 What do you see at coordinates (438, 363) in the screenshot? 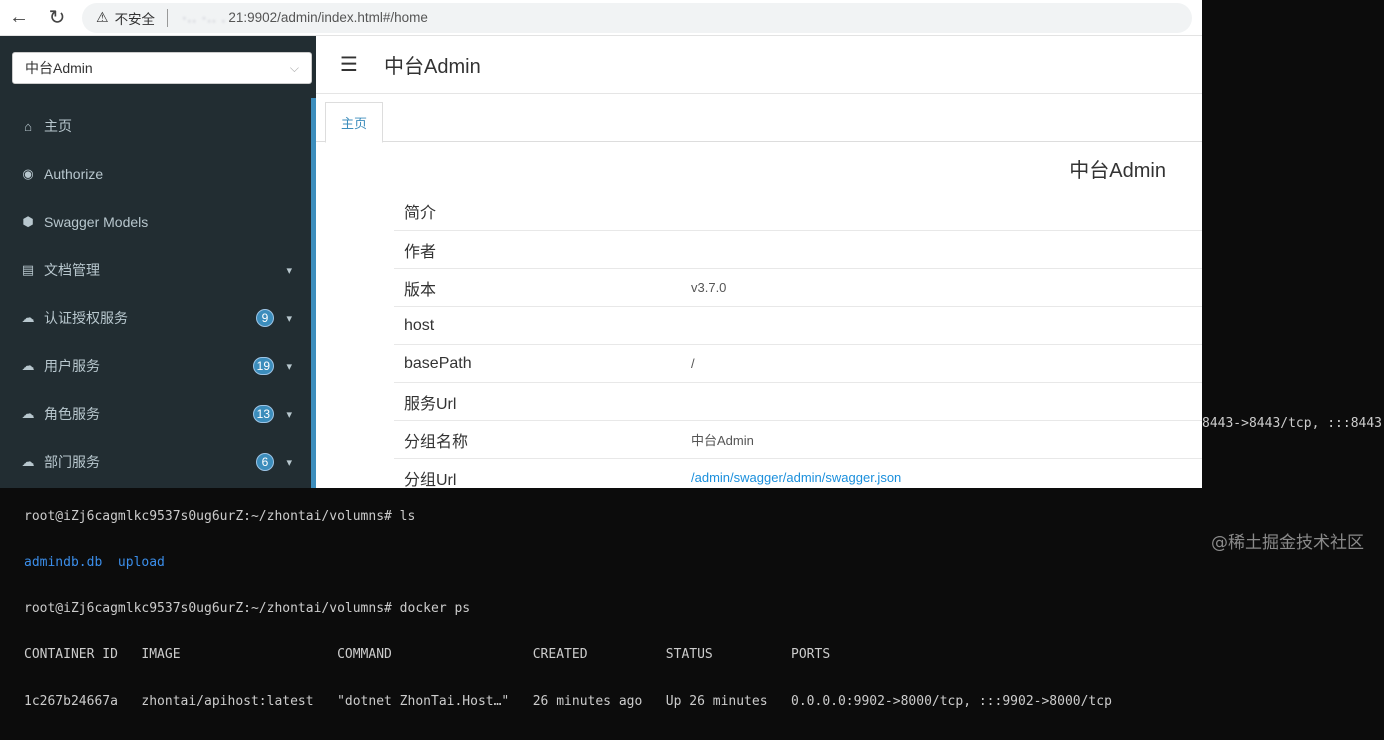
I see `row-label: basePath` at bounding box center [438, 363].